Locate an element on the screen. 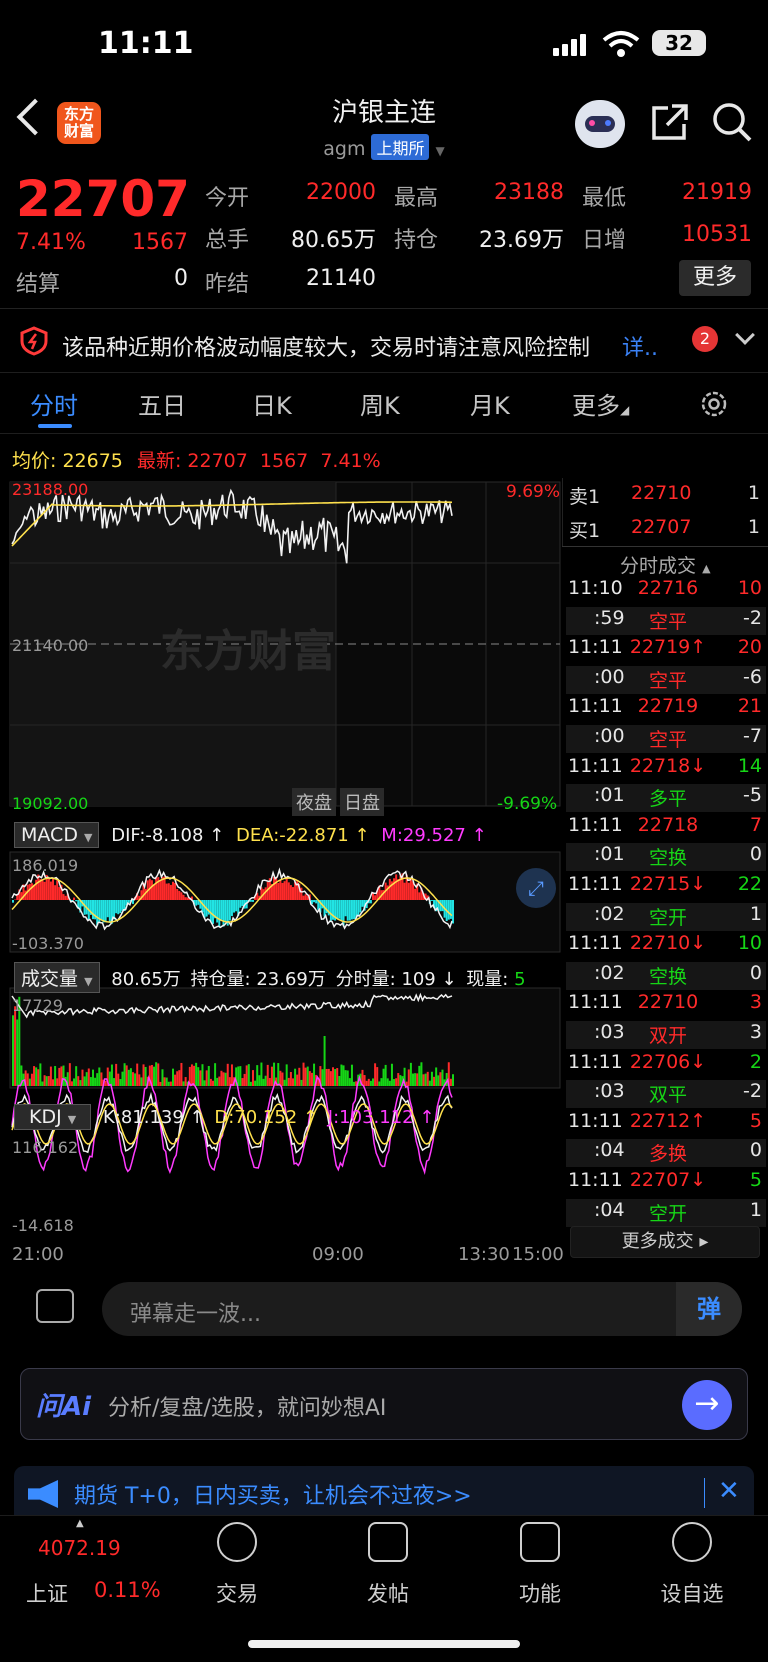  nav-trade: 交易 is located at coordinates (237, 1593).